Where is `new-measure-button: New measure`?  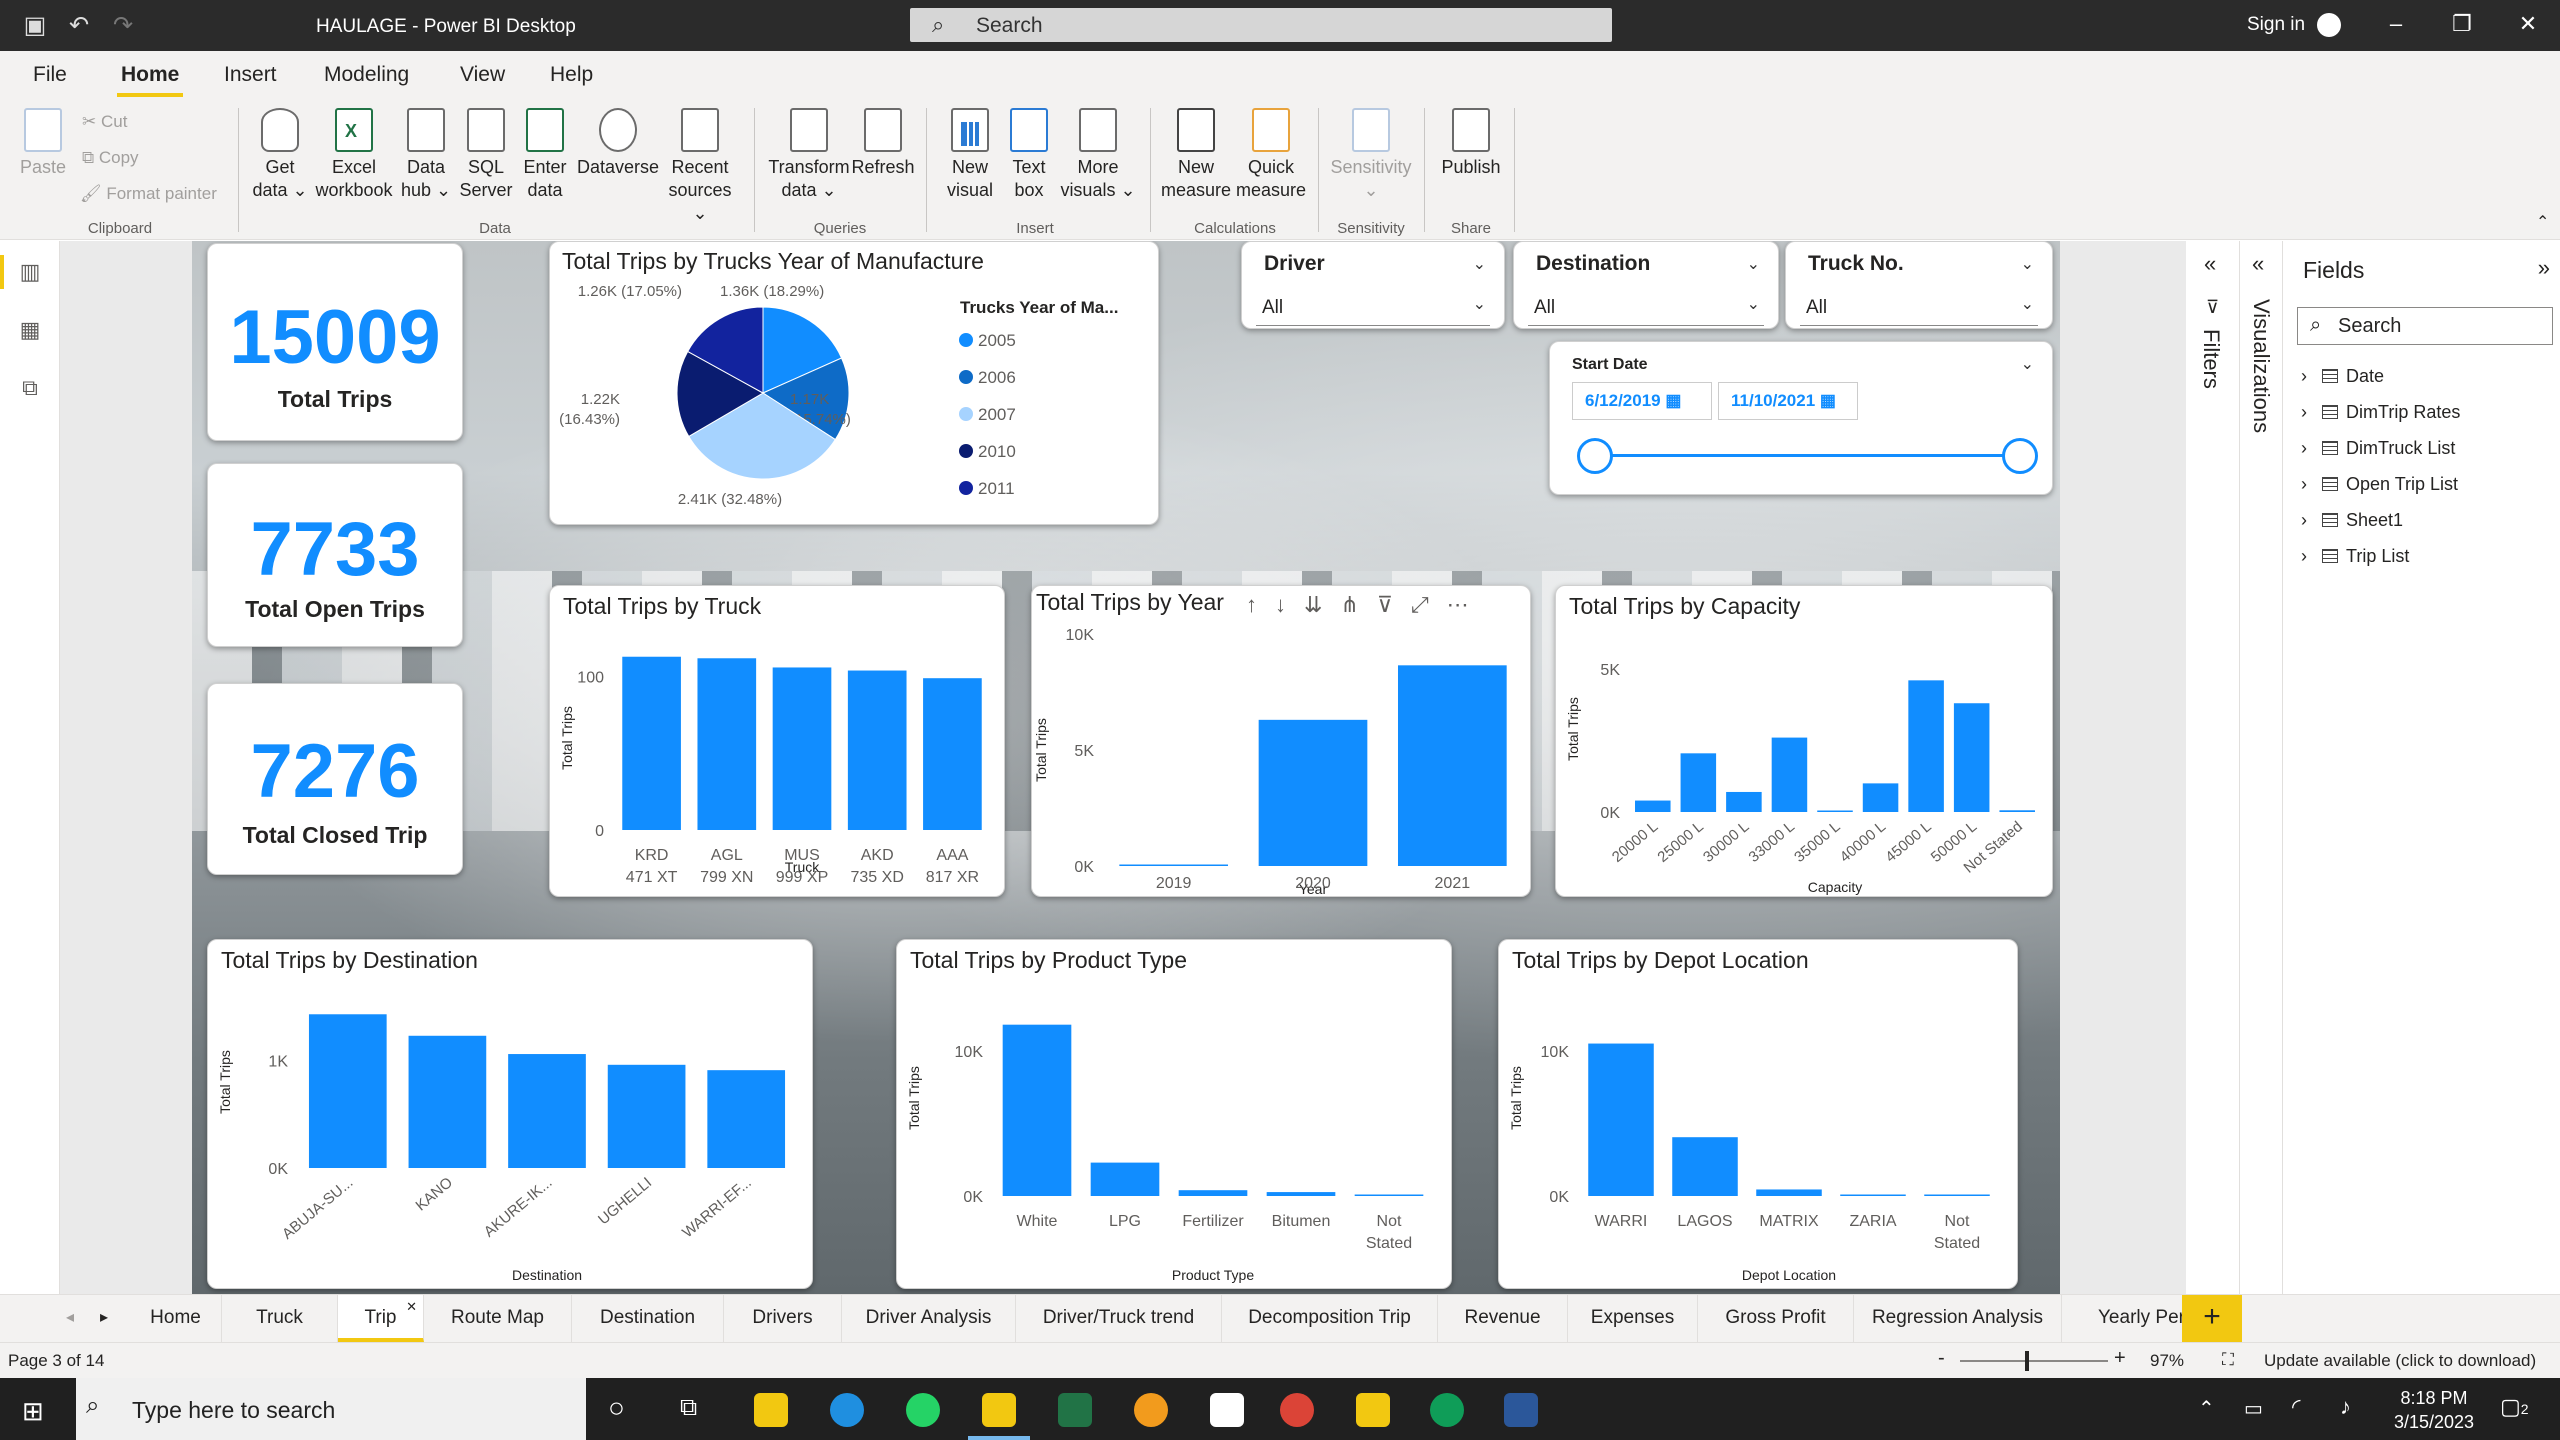 new-measure-button: New measure is located at coordinates (1196, 155).